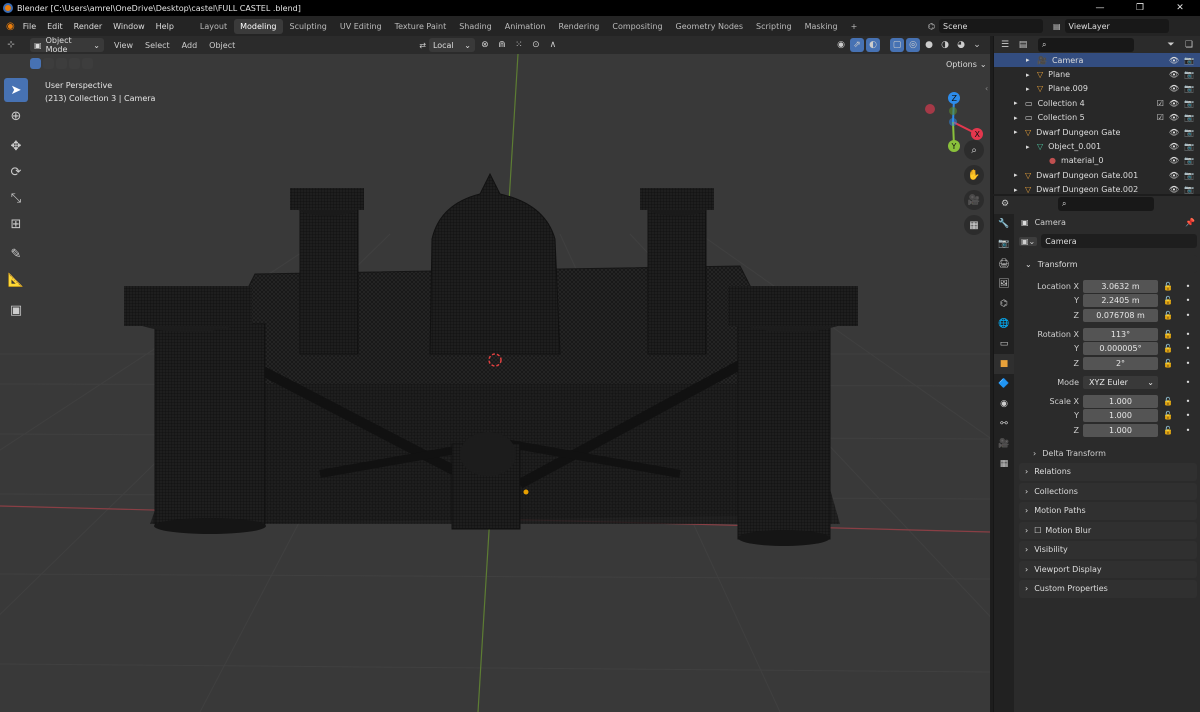  I want to click on display-mode-icon: ▤, so click(1023, 45).